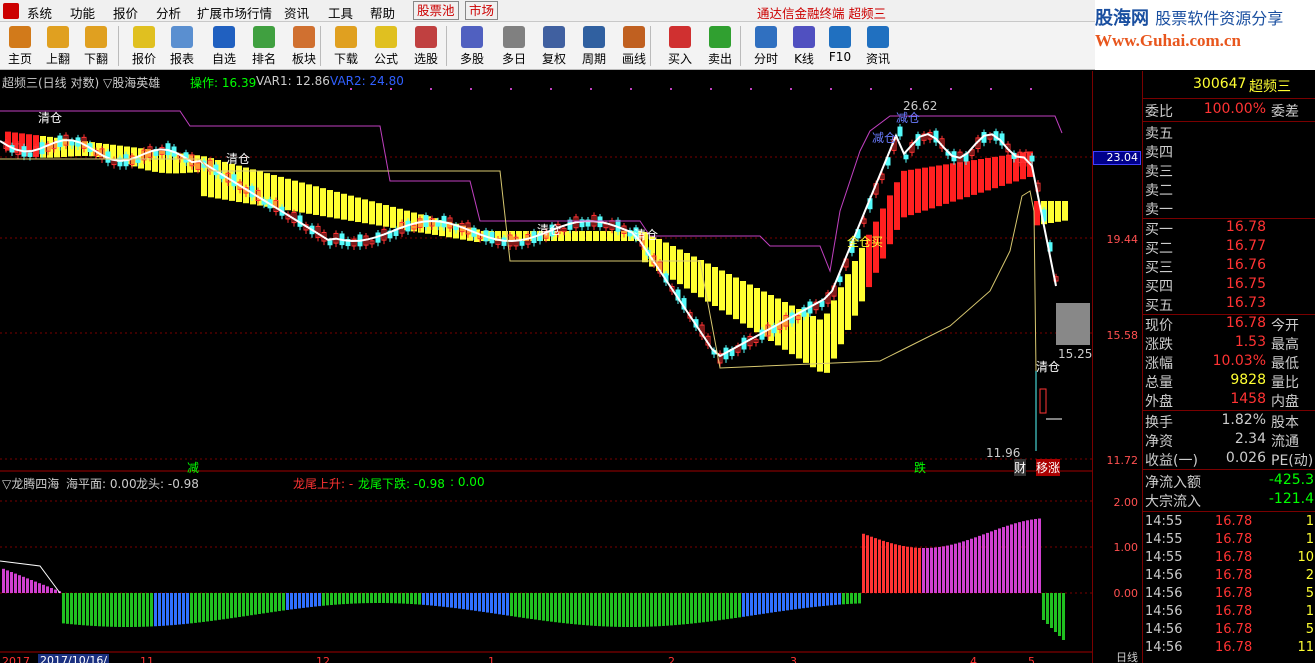 Image resolution: width=1315 pixels, height=663 pixels. Describe the element at coordinates (472, 46) in the screenshot. I see `toolbar-button-11: 多股` at that location.